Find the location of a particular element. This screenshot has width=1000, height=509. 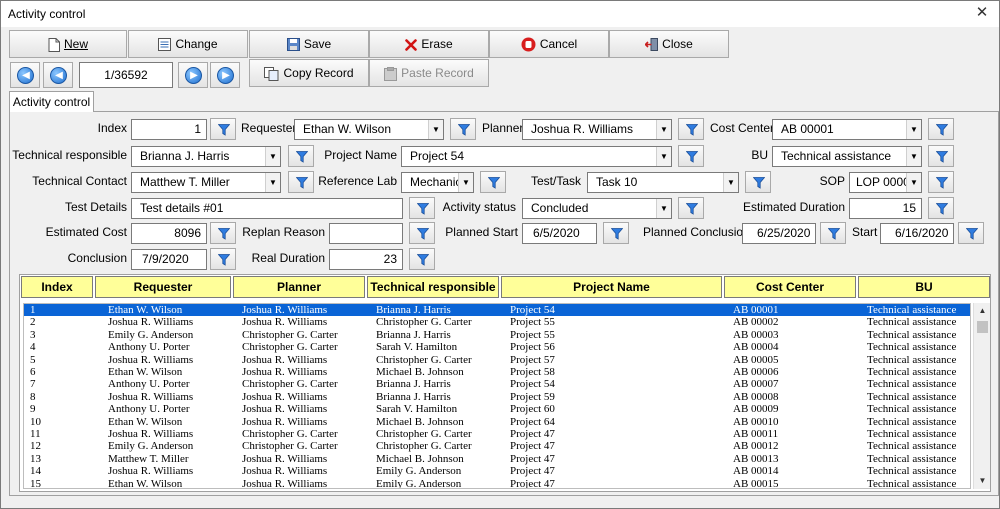

test-task-combo: Task 10 ▼ is located at coordinates (663, 182).